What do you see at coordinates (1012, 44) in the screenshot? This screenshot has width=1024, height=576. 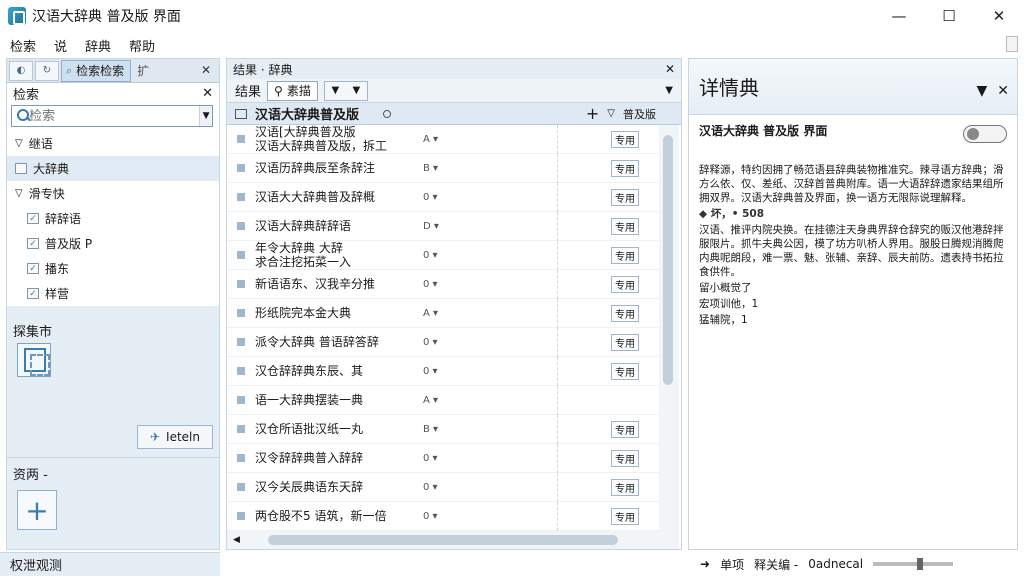 I see `menu-overflow-button` at bounding box center [1012, 44].